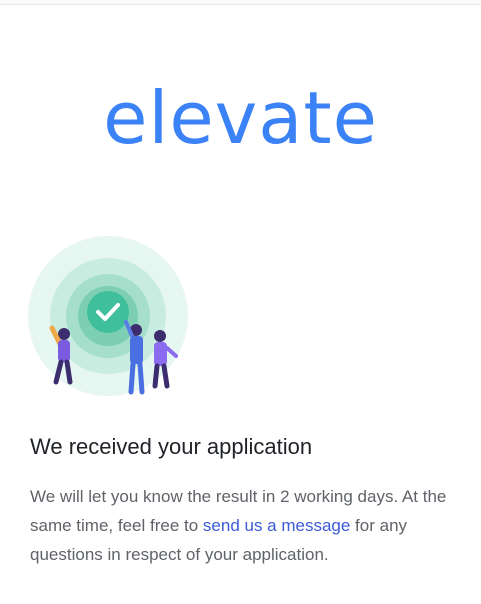  What do you see at coordinates (171, 446) in the screenshot?
I see `confirmation-title: We received your application` at bounding box center [171, 446].